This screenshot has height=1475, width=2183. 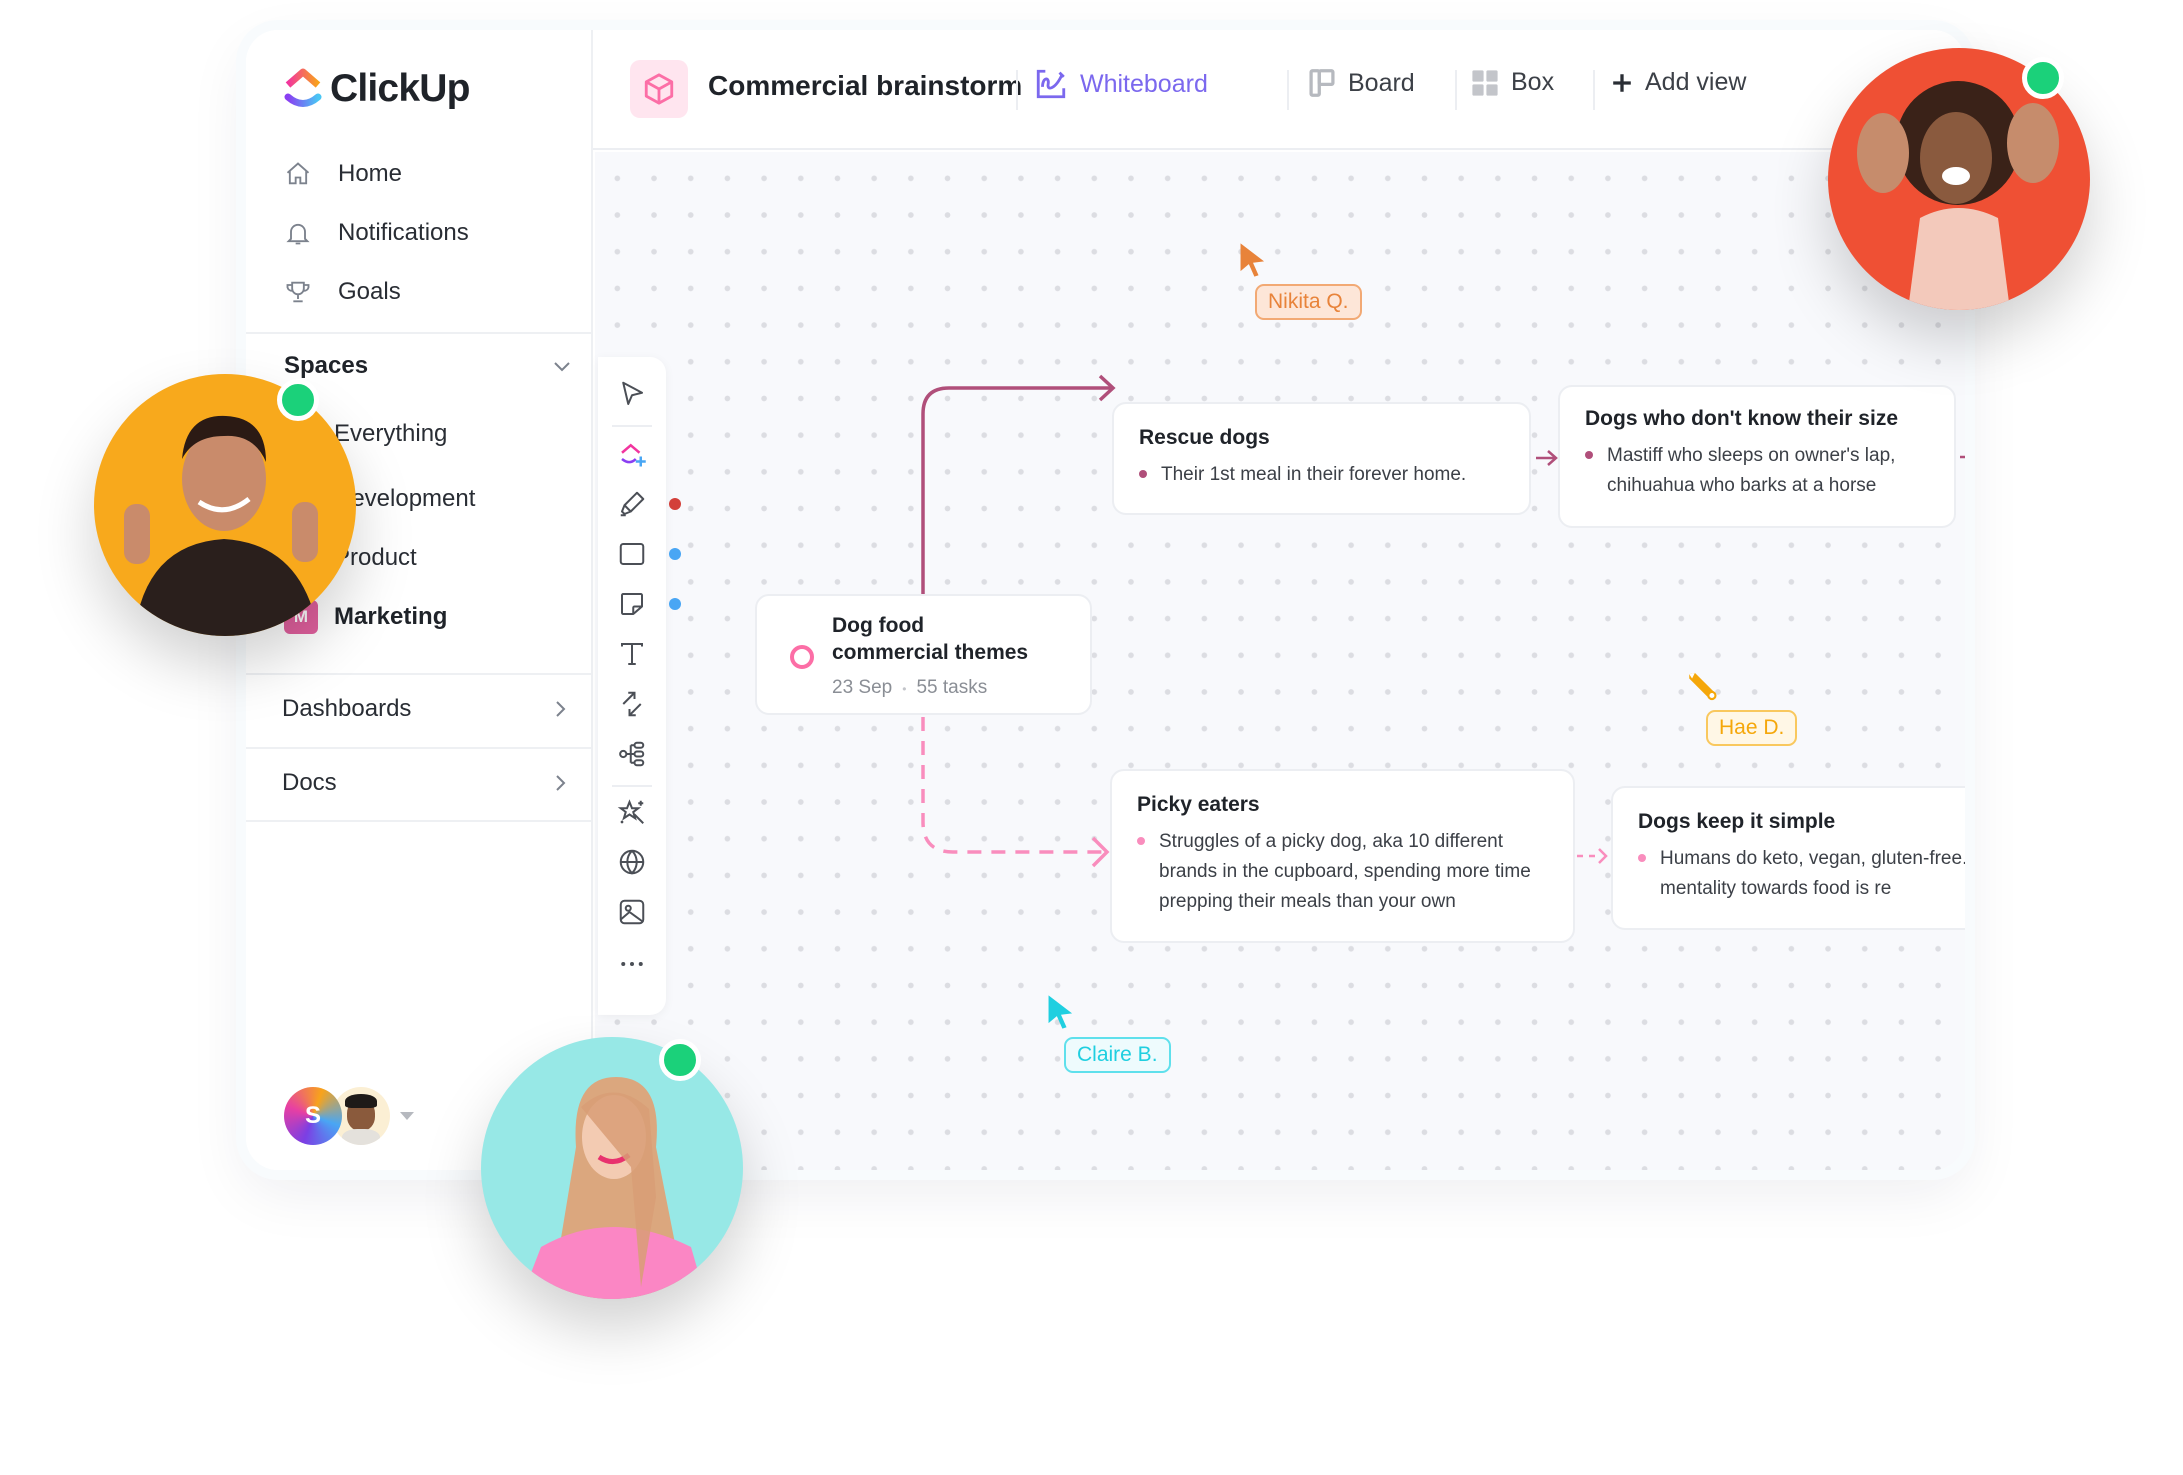 What do you see at coordinates (1742, 418) in the screenshot?
I see `idea-card-title: Dogs who don't know their size` at bounding box center [1742, 418].